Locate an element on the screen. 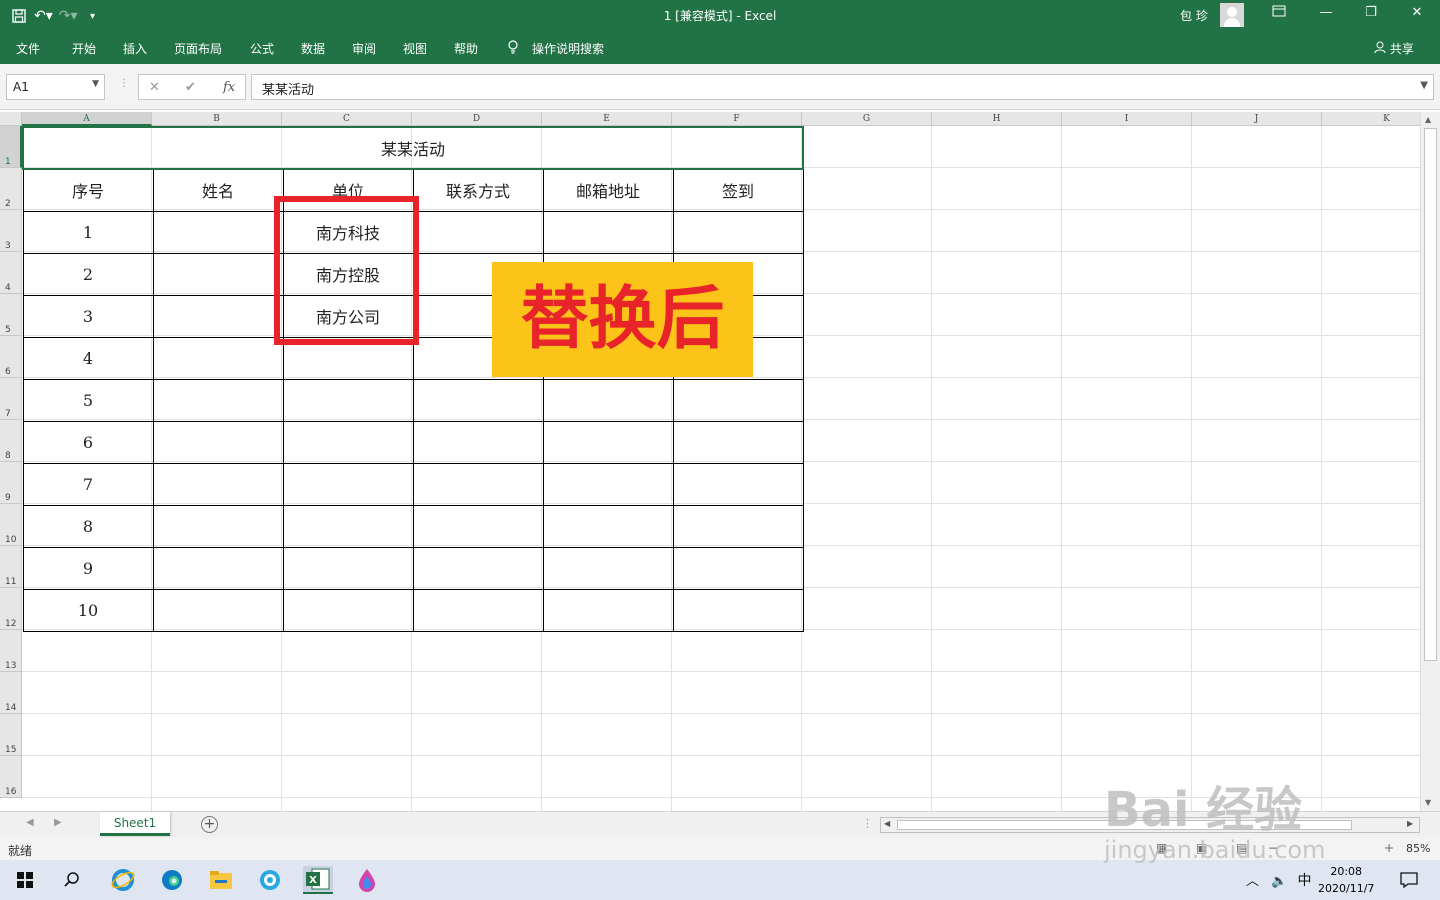  split-handle-icon: ⋮ is located at coordinates (867, 823).